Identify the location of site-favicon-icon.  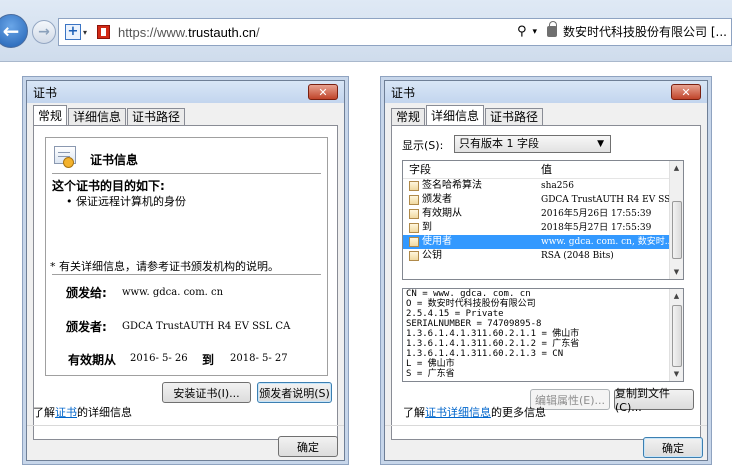
(104, 32).